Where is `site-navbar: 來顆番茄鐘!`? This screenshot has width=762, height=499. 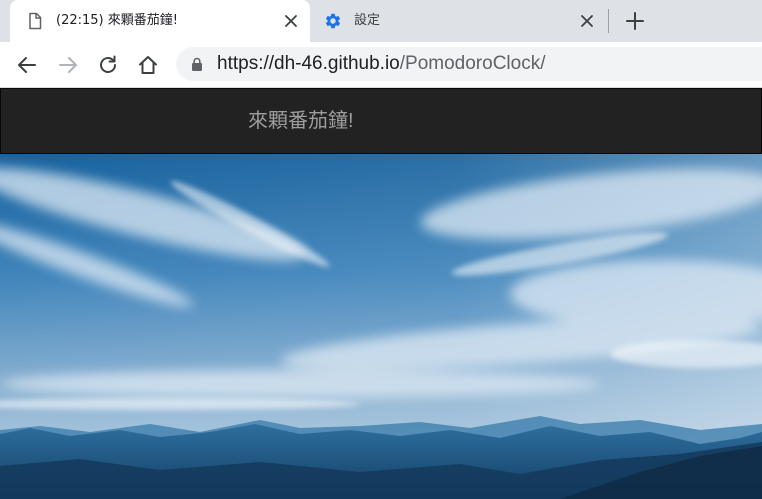
site-navbar: 來顆番茄鐘! is located at coordinates (381, 121).